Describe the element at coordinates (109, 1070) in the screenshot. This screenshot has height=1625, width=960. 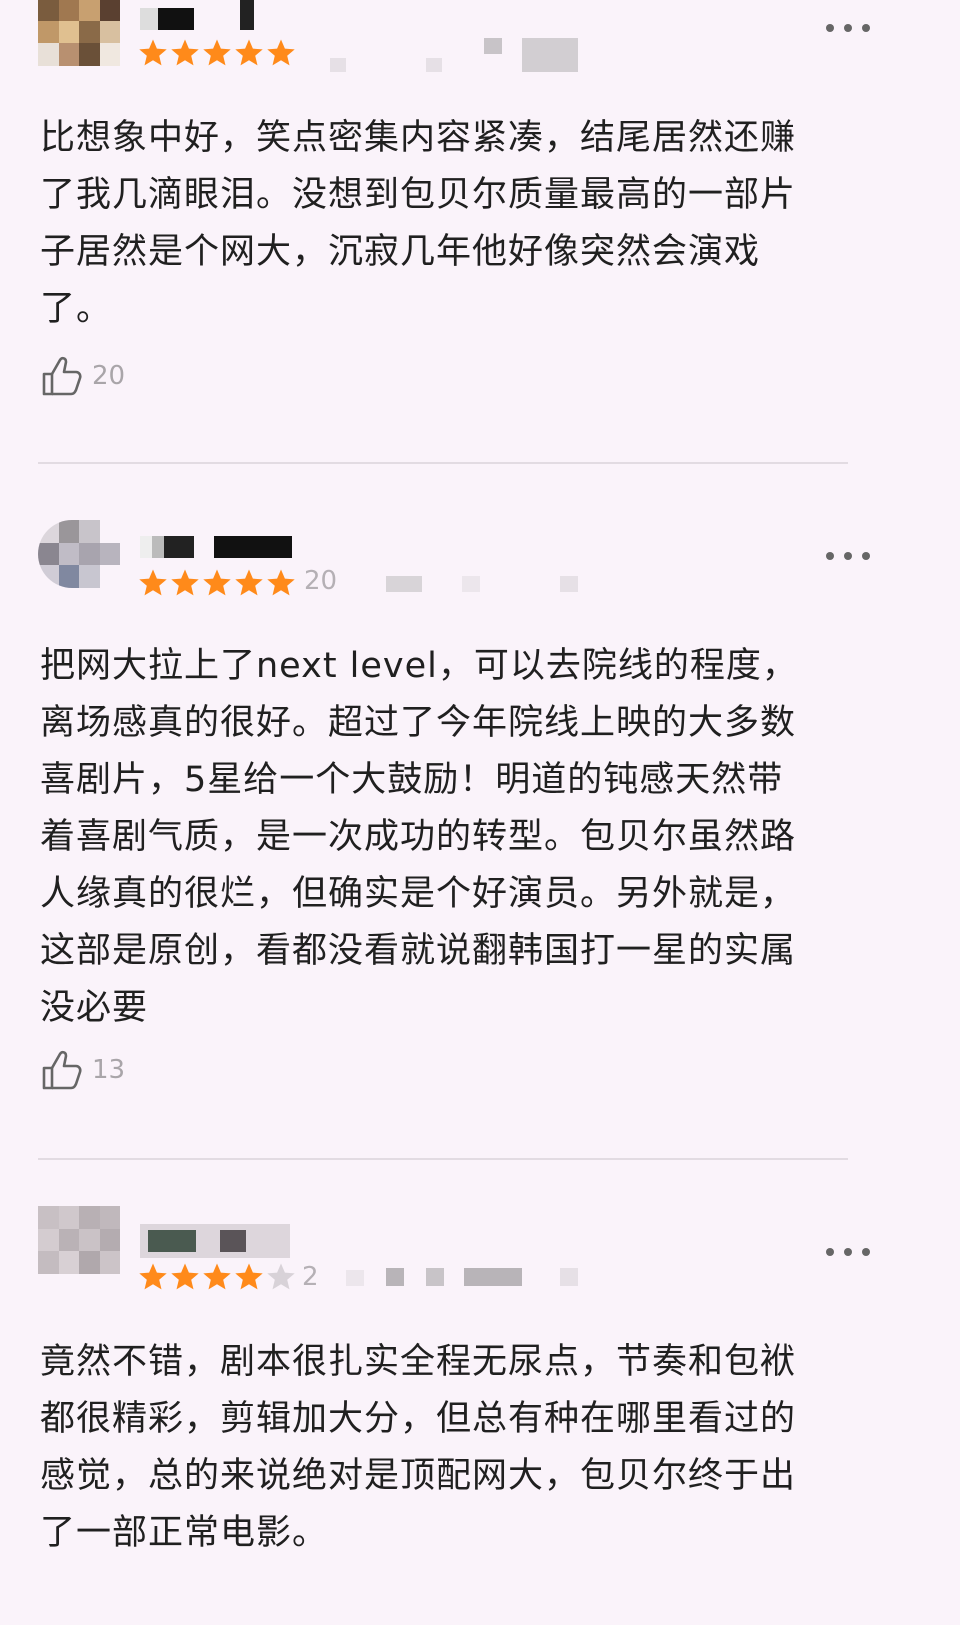
I see `like-count: 13` at that location.